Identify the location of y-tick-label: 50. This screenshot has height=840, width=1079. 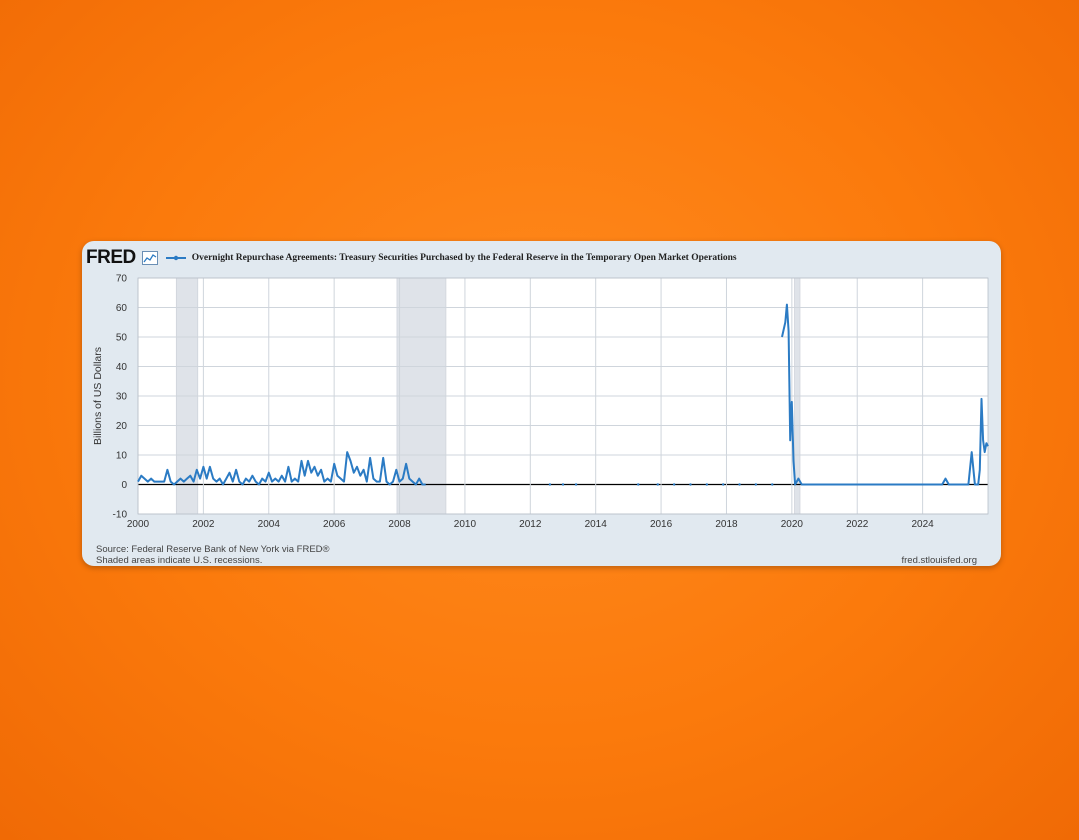
(122, 338).